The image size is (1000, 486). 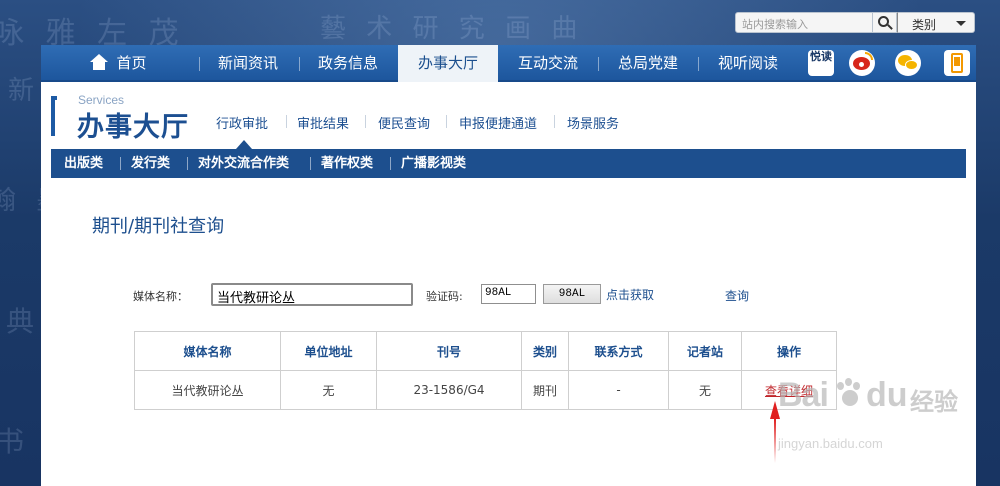 I want to click on category-copyright: 著作权类, so click(x=347, y=163).